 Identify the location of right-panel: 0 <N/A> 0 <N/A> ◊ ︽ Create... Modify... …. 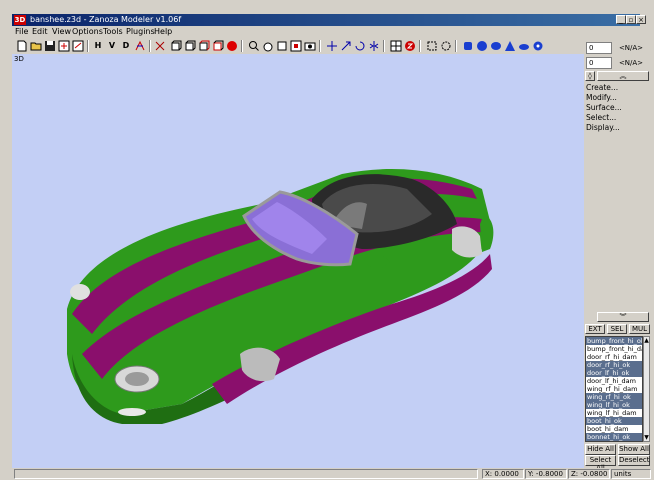
(619, 255).